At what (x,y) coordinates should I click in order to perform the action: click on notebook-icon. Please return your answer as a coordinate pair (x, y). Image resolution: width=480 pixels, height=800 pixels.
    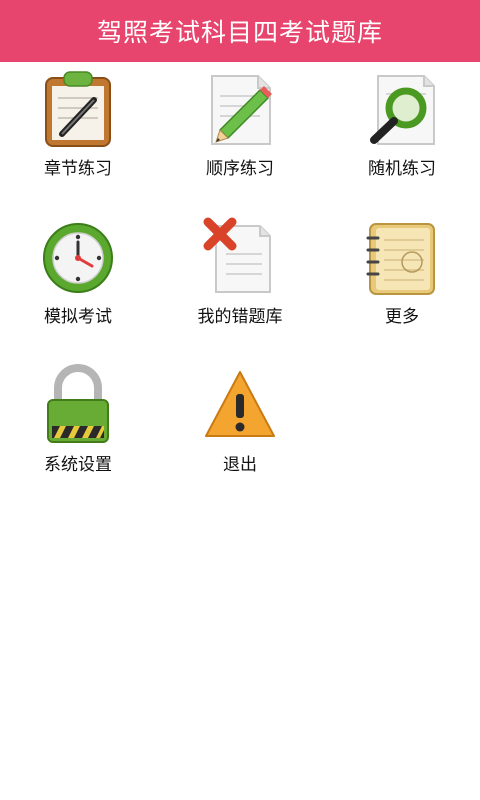
    Looking at the image, I should click on (402, 257).